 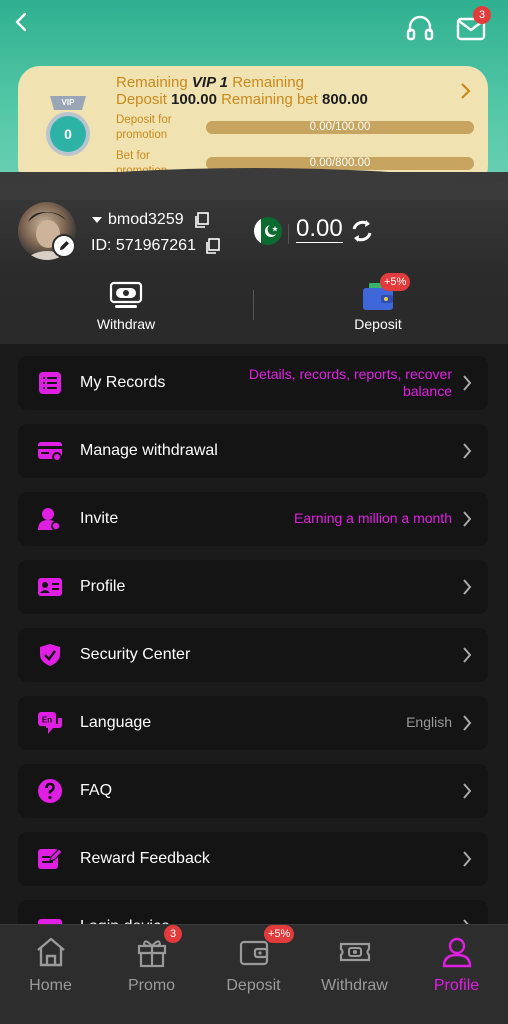 What do you see at coordinates (268, 231) in the screenshot?
I see `pakistan-flag-icon` at bounding box center [268, 231].